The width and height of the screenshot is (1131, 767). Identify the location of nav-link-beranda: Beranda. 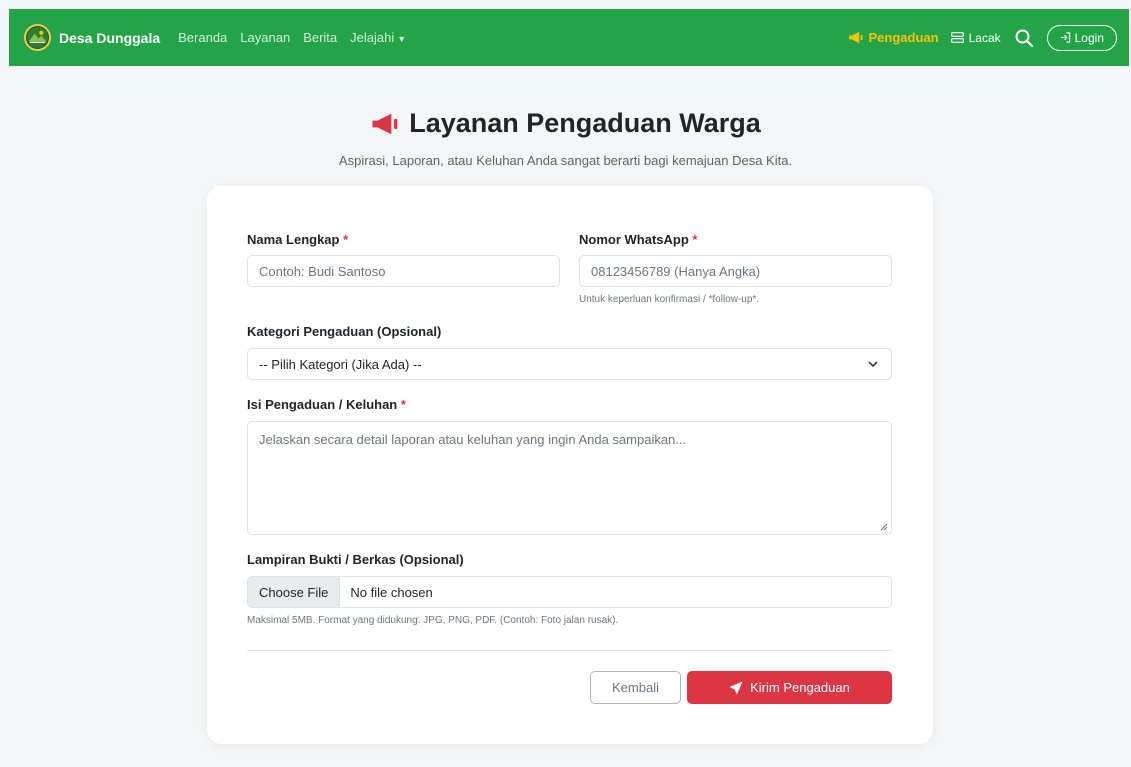
(202, 37).